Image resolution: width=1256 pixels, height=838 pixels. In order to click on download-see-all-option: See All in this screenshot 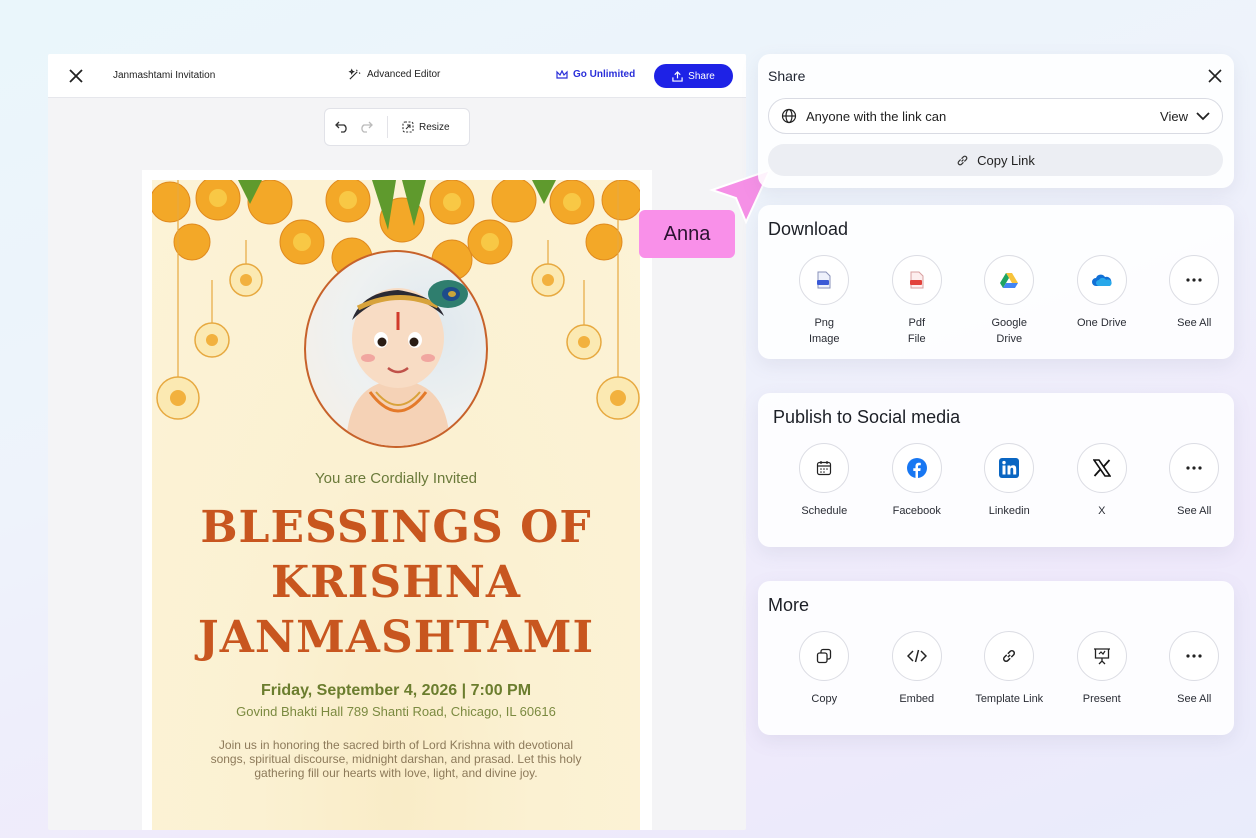, I will do `click(1194, 301)`.